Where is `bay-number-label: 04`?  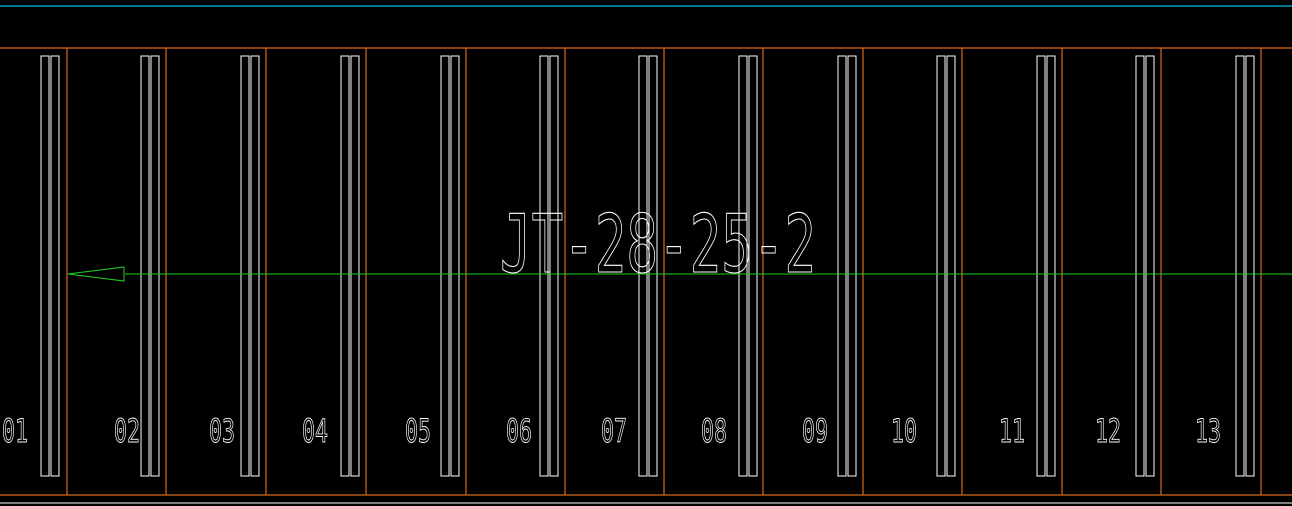 bay-number-label: 04 is located at coordinates (315, 431).